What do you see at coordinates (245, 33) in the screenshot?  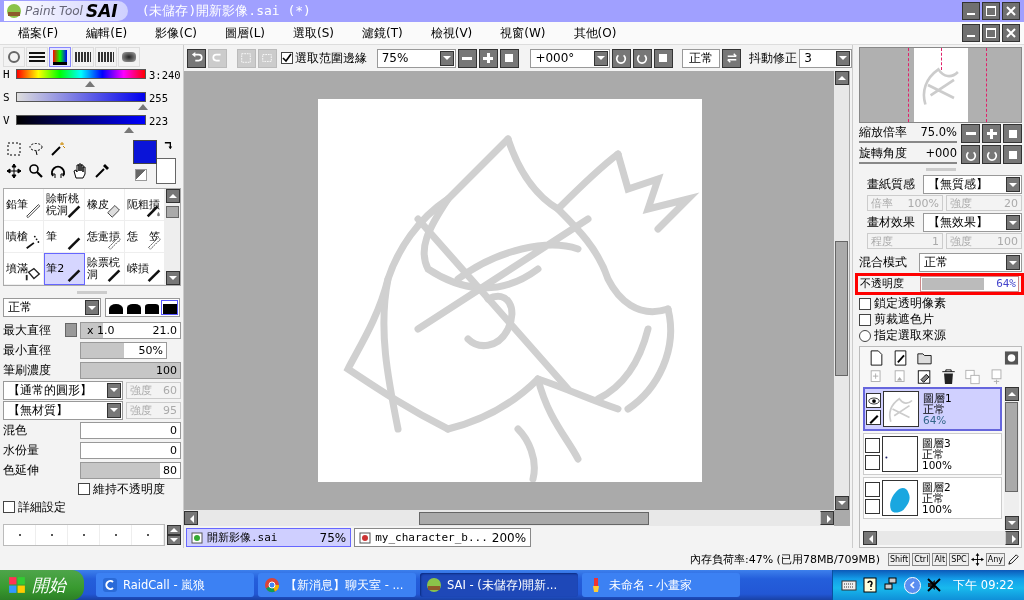 I see `menu-item: 圖層(L)` at bounding box center [245, 33].